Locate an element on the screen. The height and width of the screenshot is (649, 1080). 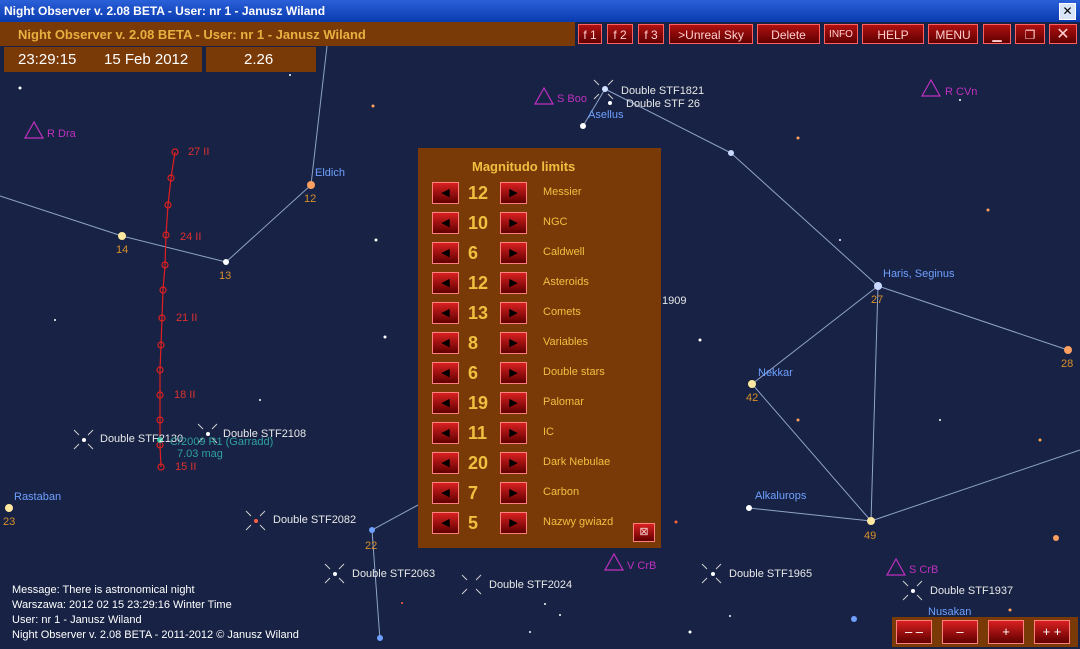
star-label-nekkar: Nekkar is located at coordinates (775, 373).